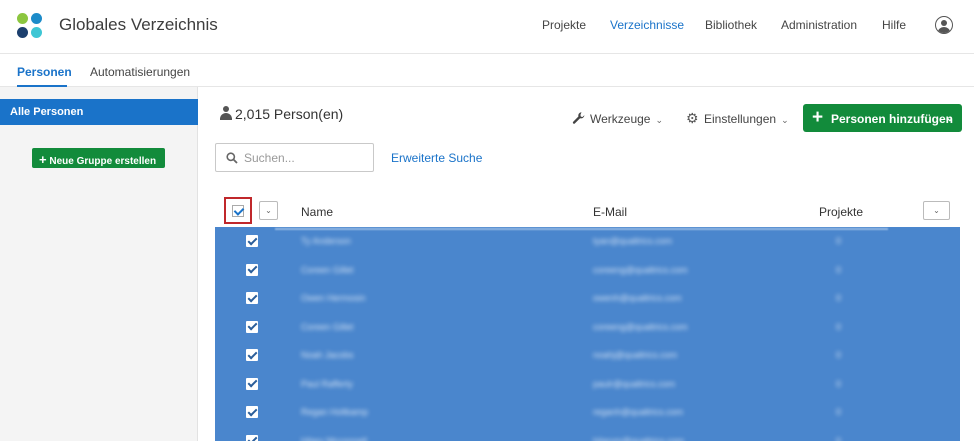 The image size is (974, 441). Describe the element at coordinates (289, 114) in the screenshot. I see `people-count: 2,015 Person(en)` at that location.